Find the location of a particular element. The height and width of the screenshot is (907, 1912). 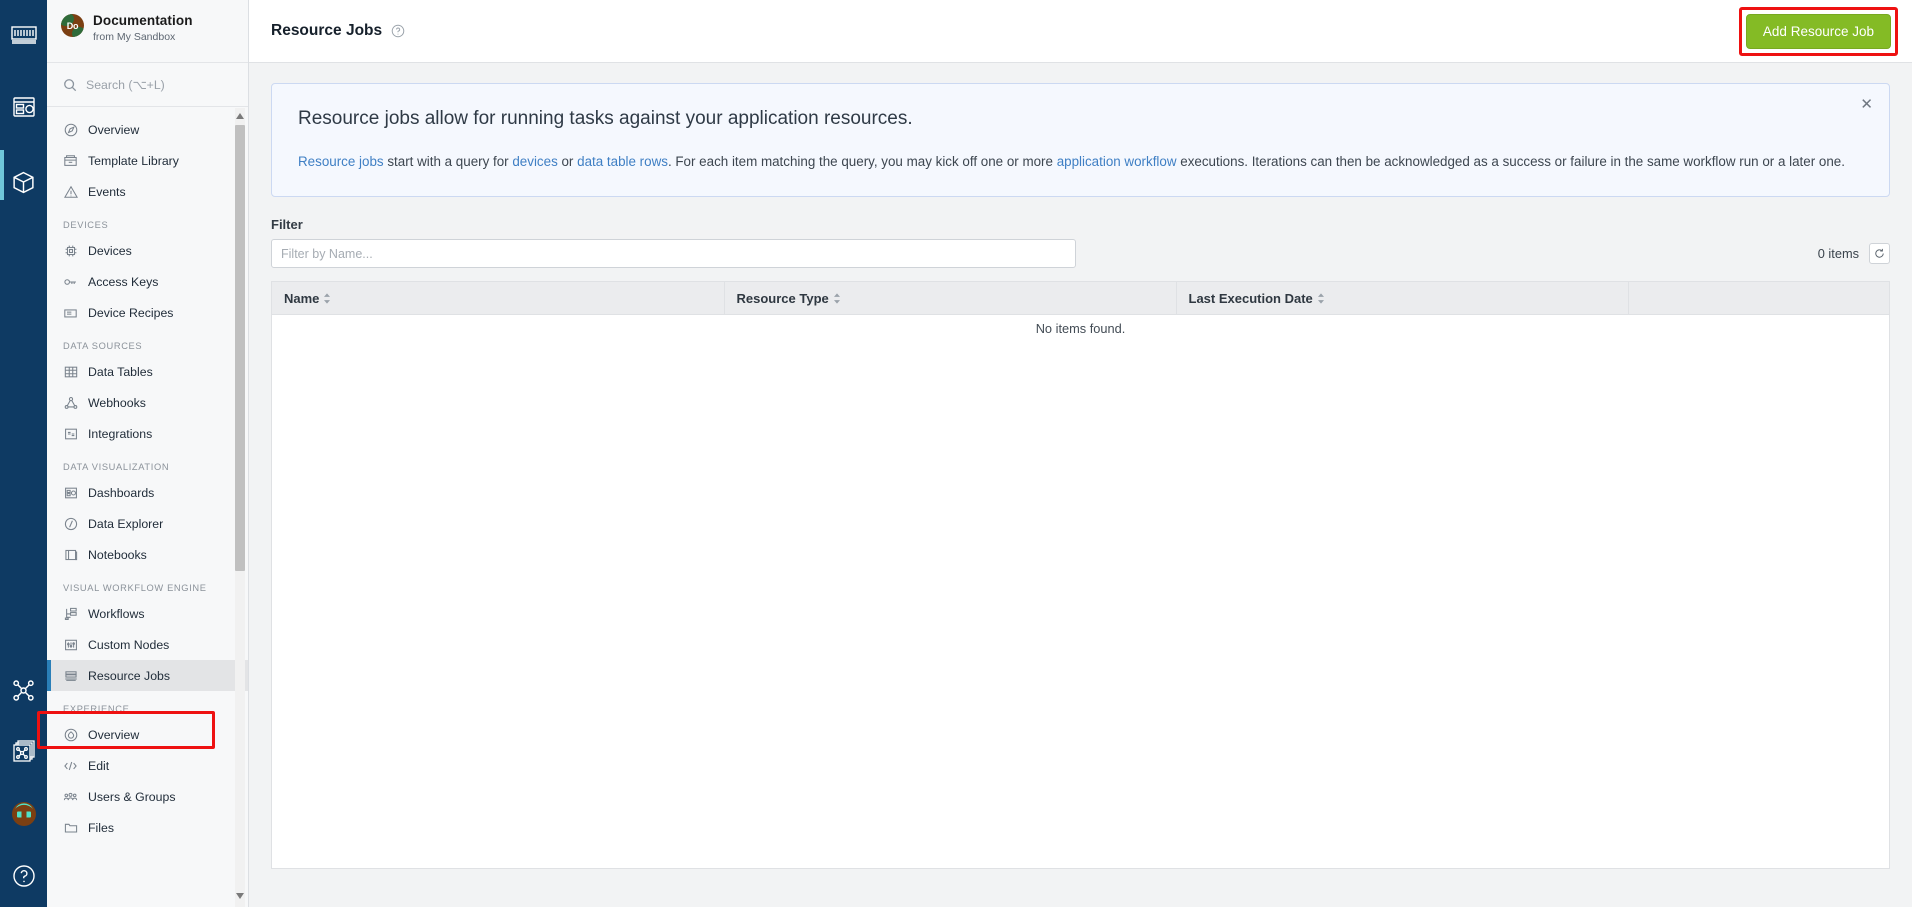

sidebar-item-data-explorer: Data Explorer is located at coordinates (147, 523).